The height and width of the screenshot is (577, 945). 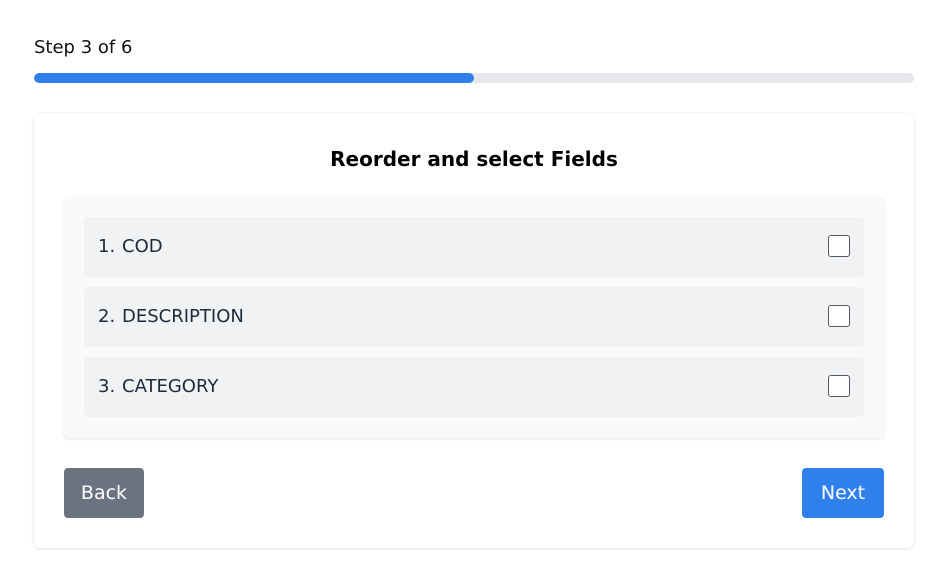 I want to click on progress-bar-fill, so click(x=254, y=78).